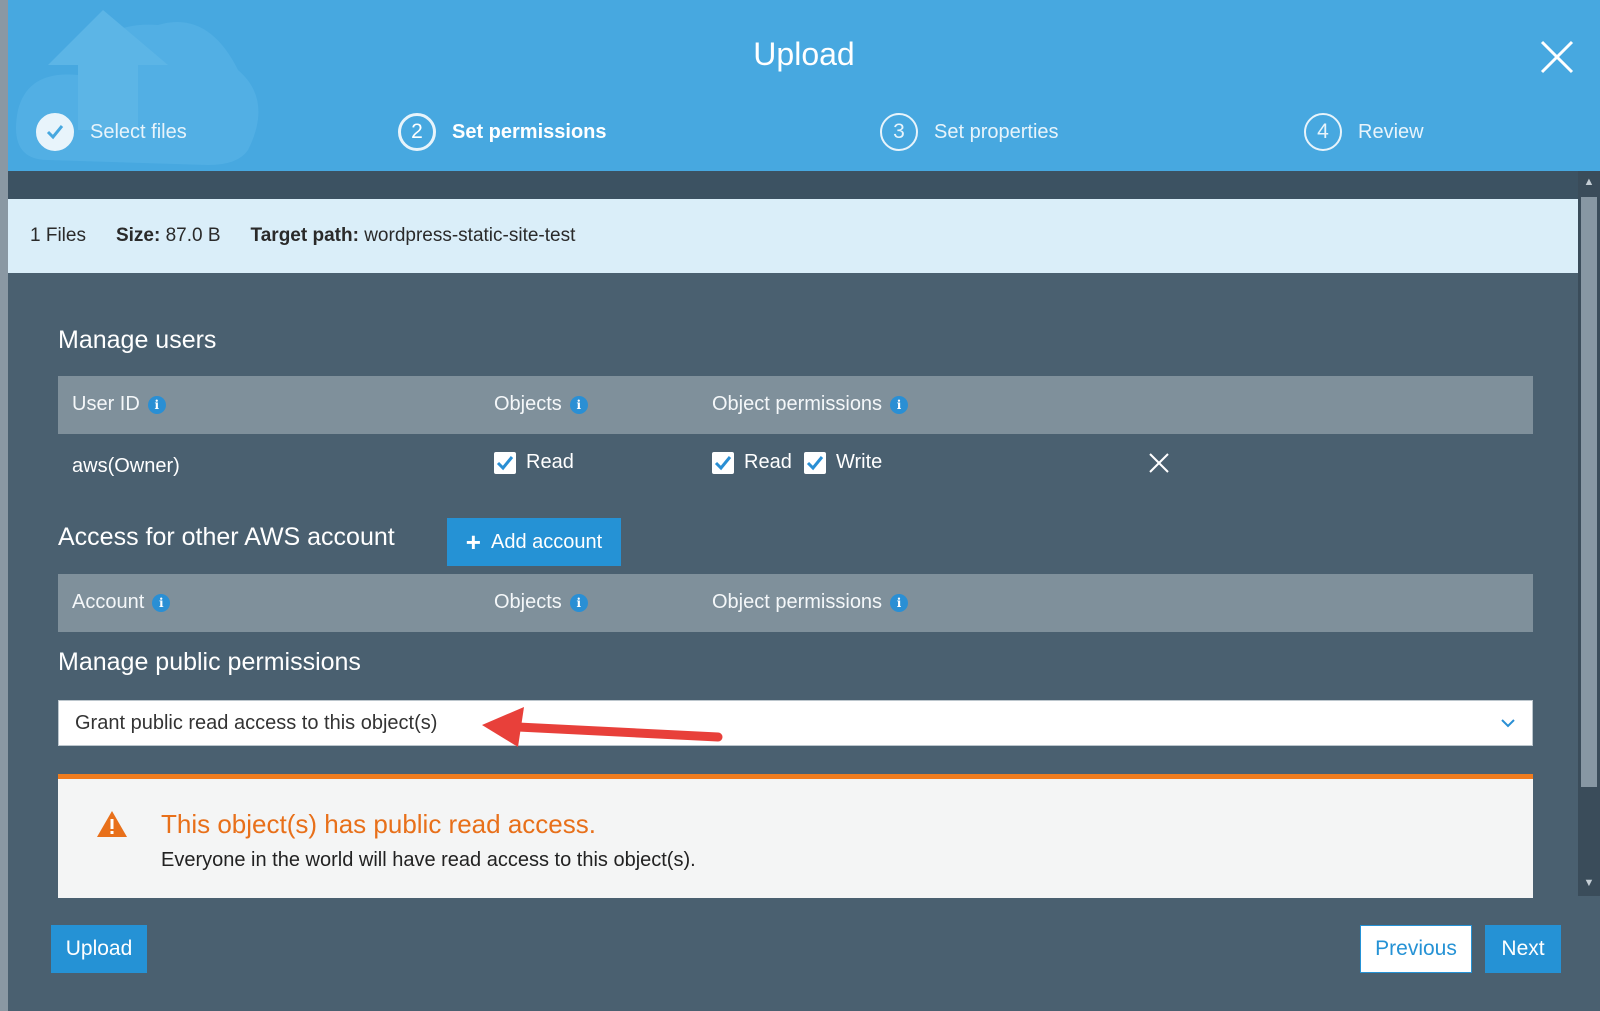 The image size is (1600, 1011). What do you see at coordinates (4, 505) in the screenshot?
I see `background-window-edge` at bounding box center [4, 505].